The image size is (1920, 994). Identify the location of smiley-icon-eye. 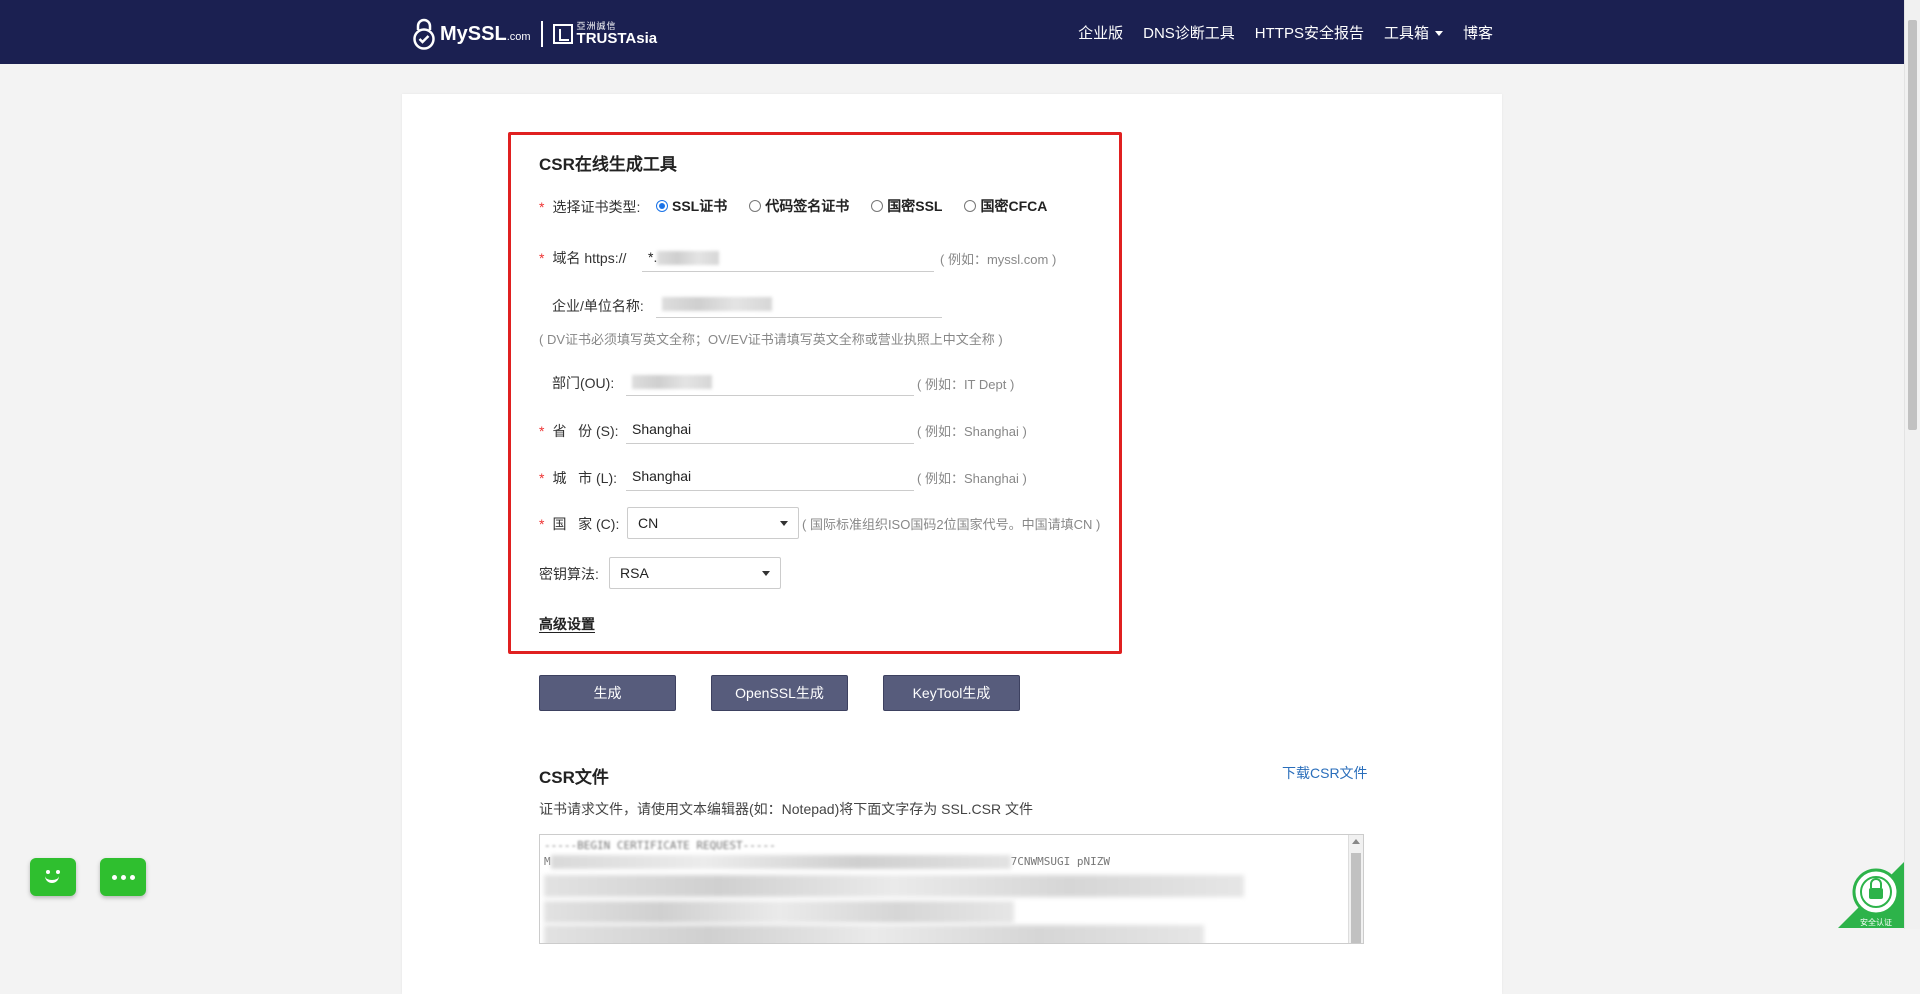
(58, 872).